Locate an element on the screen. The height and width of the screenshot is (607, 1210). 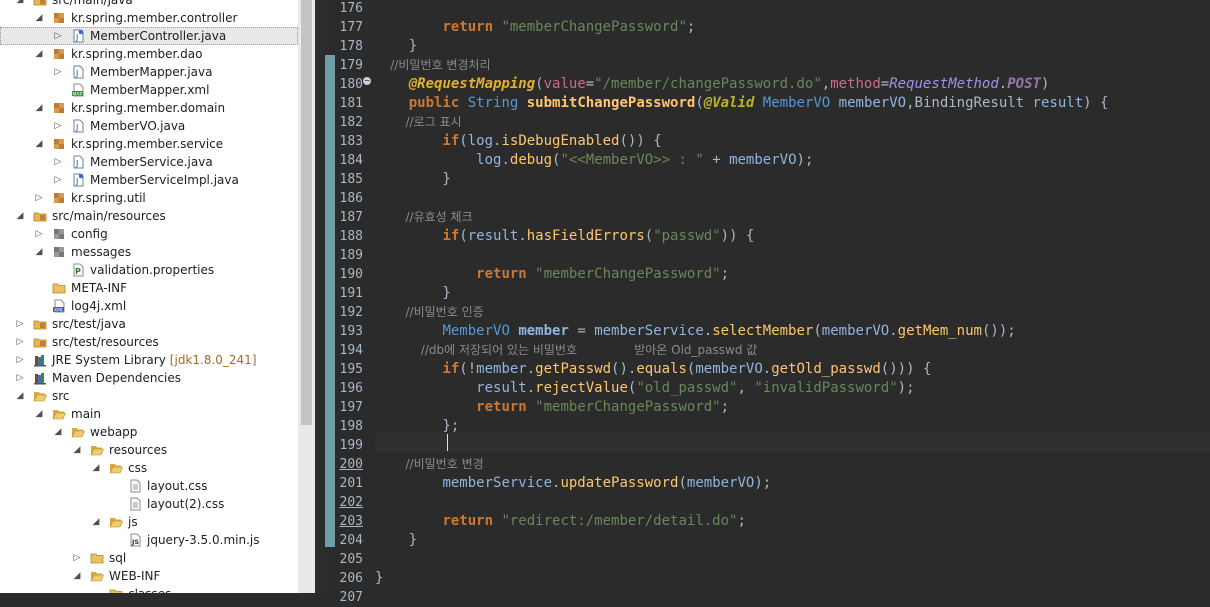
tree-item: ▷ config is located at coordinates (149, 234).